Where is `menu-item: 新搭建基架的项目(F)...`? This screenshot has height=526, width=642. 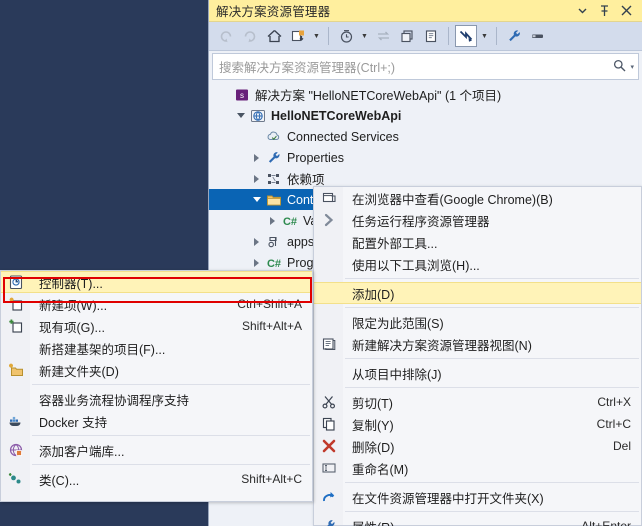
menu-item: 新搭建基架的项目(F)... is located at coordinates (156, 348).